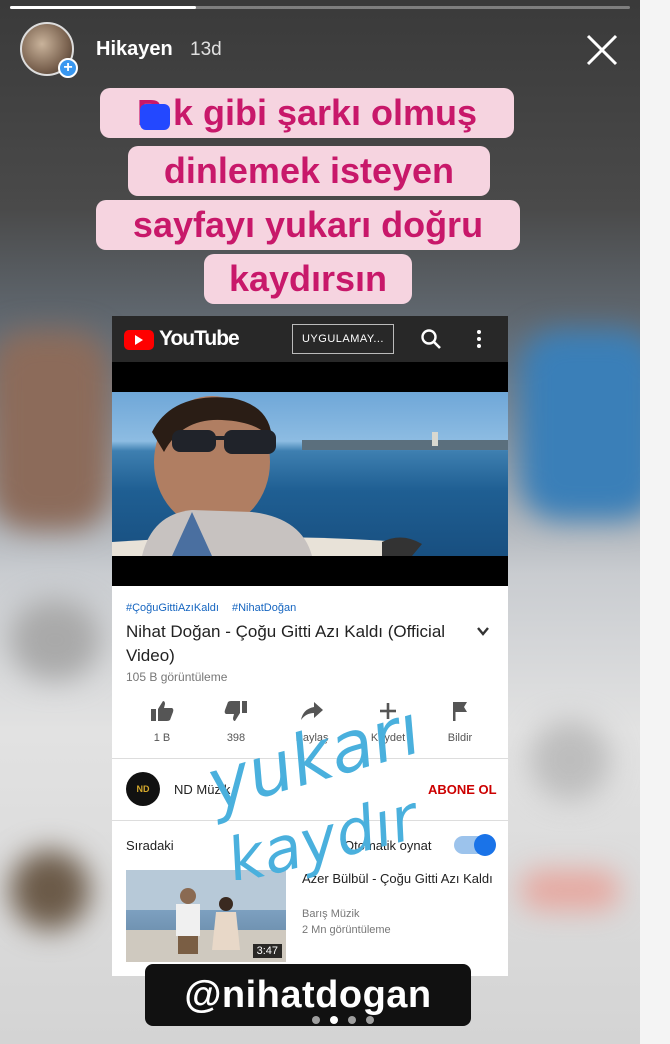  I want to click on add-story-icon: +, so click(68, 68).